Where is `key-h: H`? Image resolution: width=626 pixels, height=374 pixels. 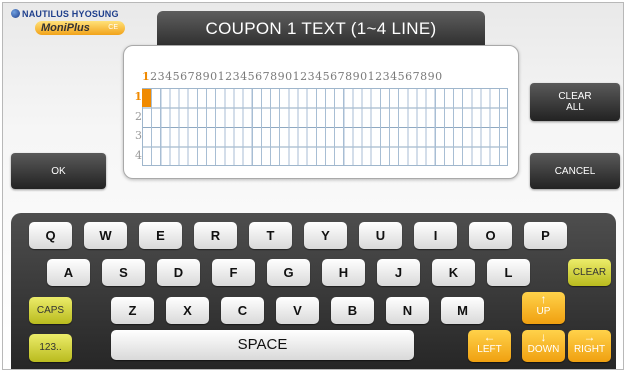 key-h: H is located at coordinates (343, 272).